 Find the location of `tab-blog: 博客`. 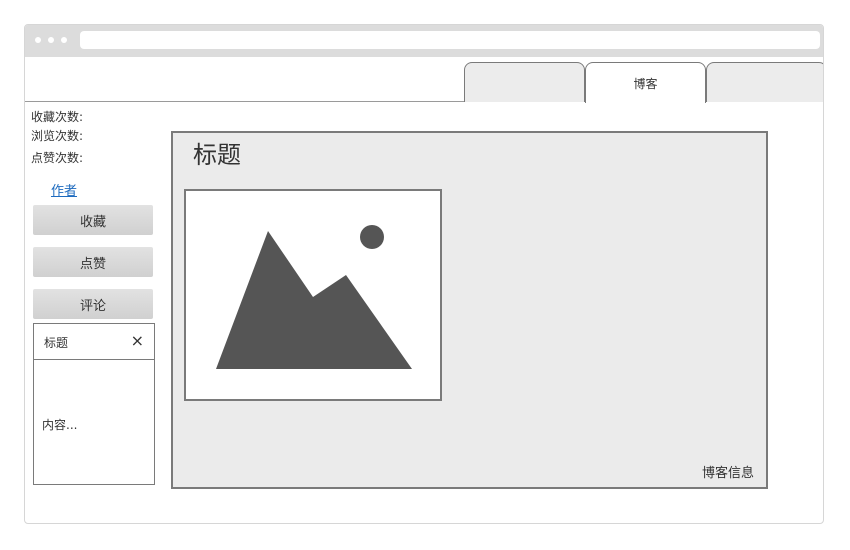

tab-blog: 博客 is located at coordinates (645, 82).